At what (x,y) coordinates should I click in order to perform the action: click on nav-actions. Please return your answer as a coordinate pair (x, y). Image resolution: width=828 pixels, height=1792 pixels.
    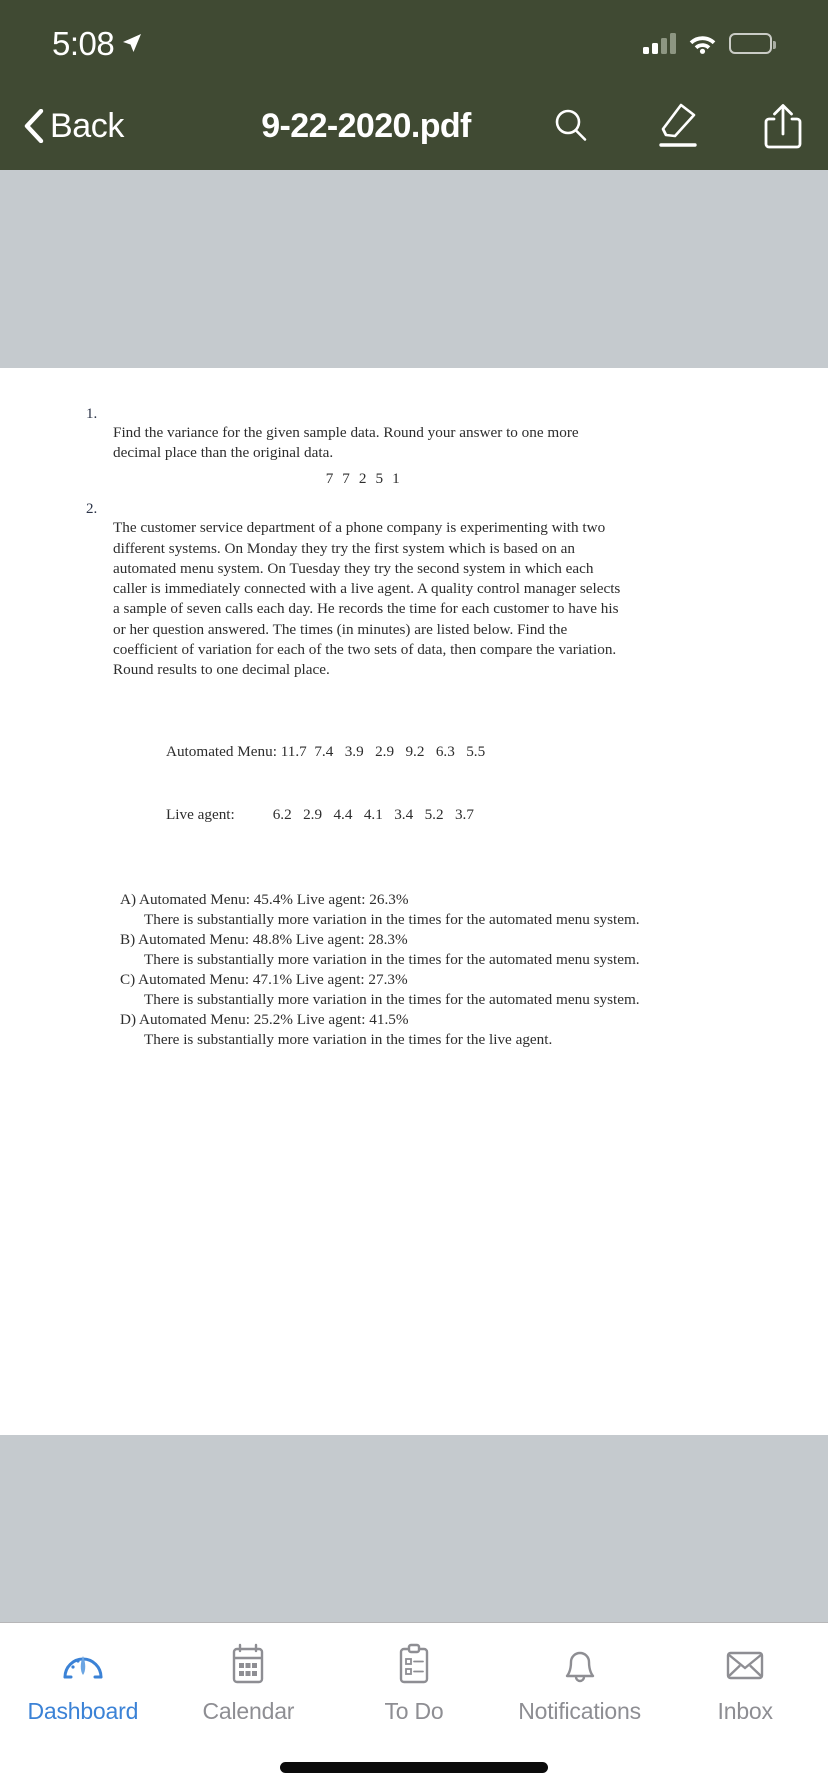
    Looking at the image, I should click on (677, 126).